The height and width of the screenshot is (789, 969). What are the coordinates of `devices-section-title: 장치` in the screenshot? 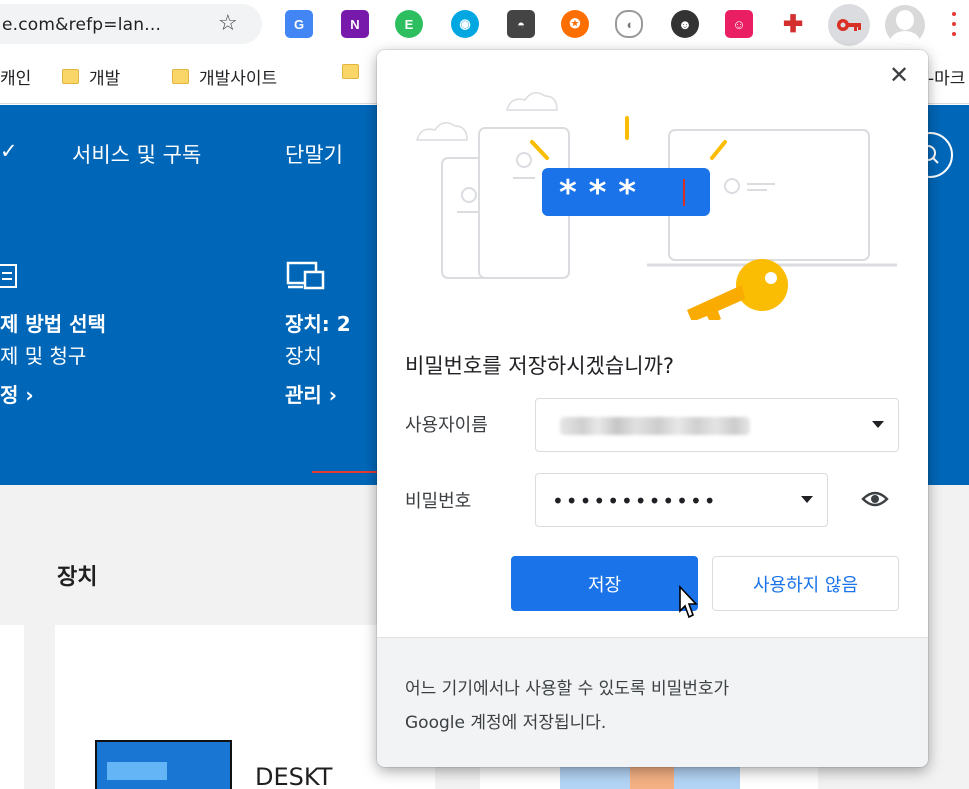 It's located at (77, 577).